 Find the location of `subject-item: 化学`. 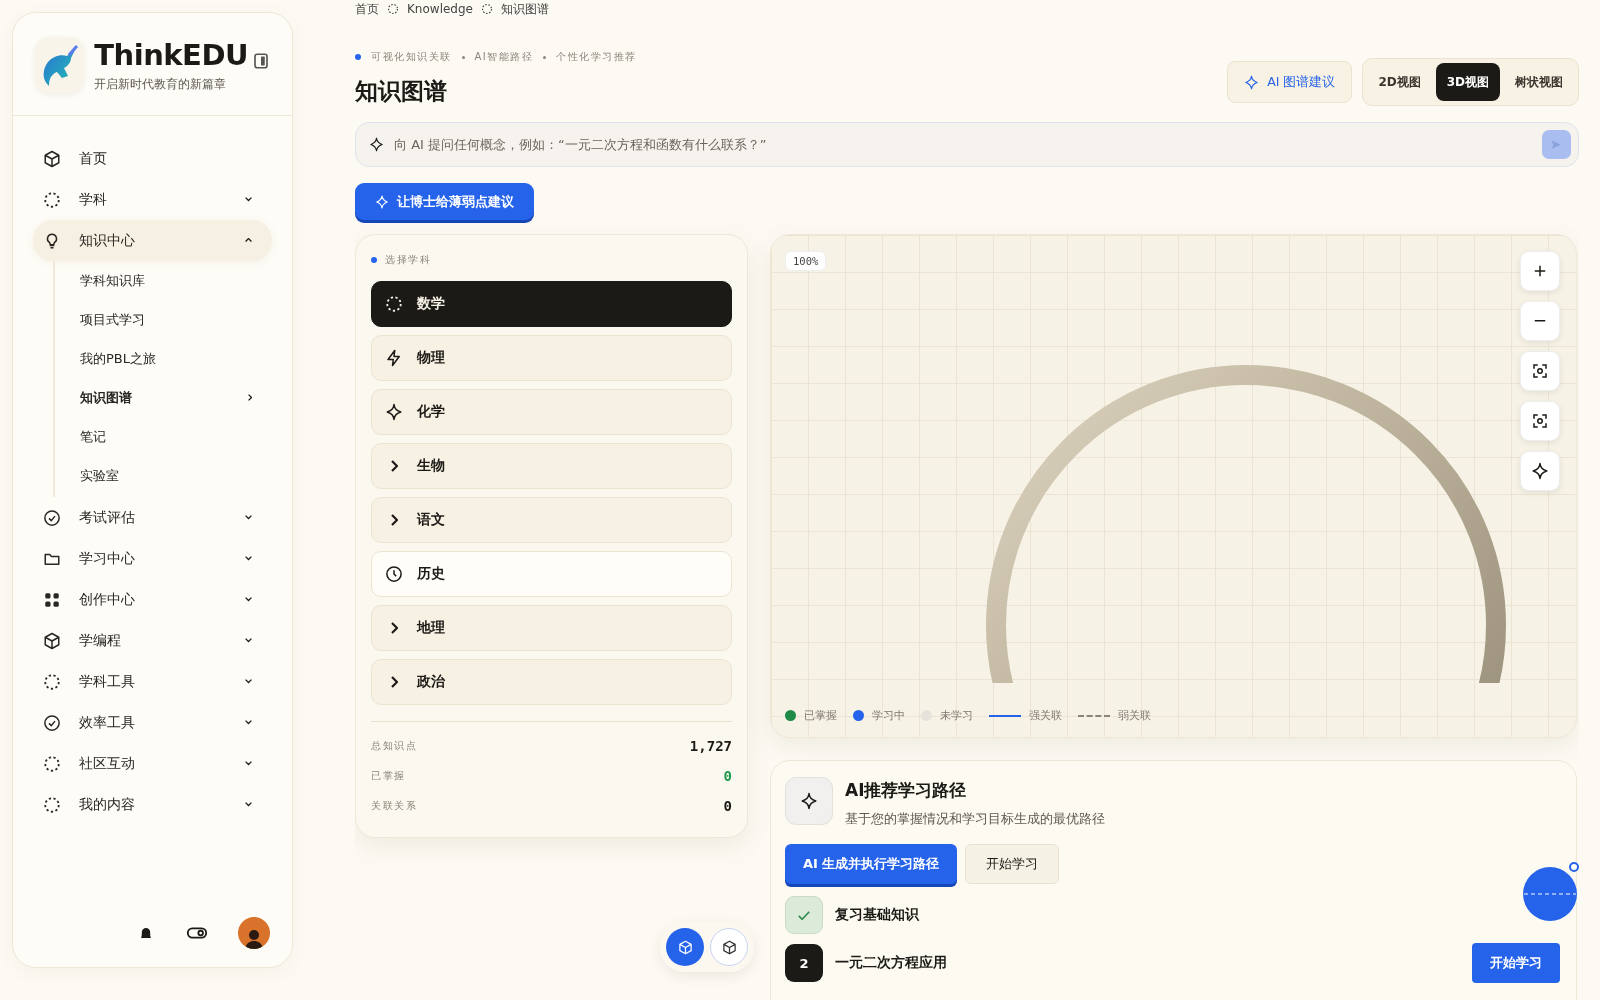

subject-item: 化学 is located at coordinates (551, 412).